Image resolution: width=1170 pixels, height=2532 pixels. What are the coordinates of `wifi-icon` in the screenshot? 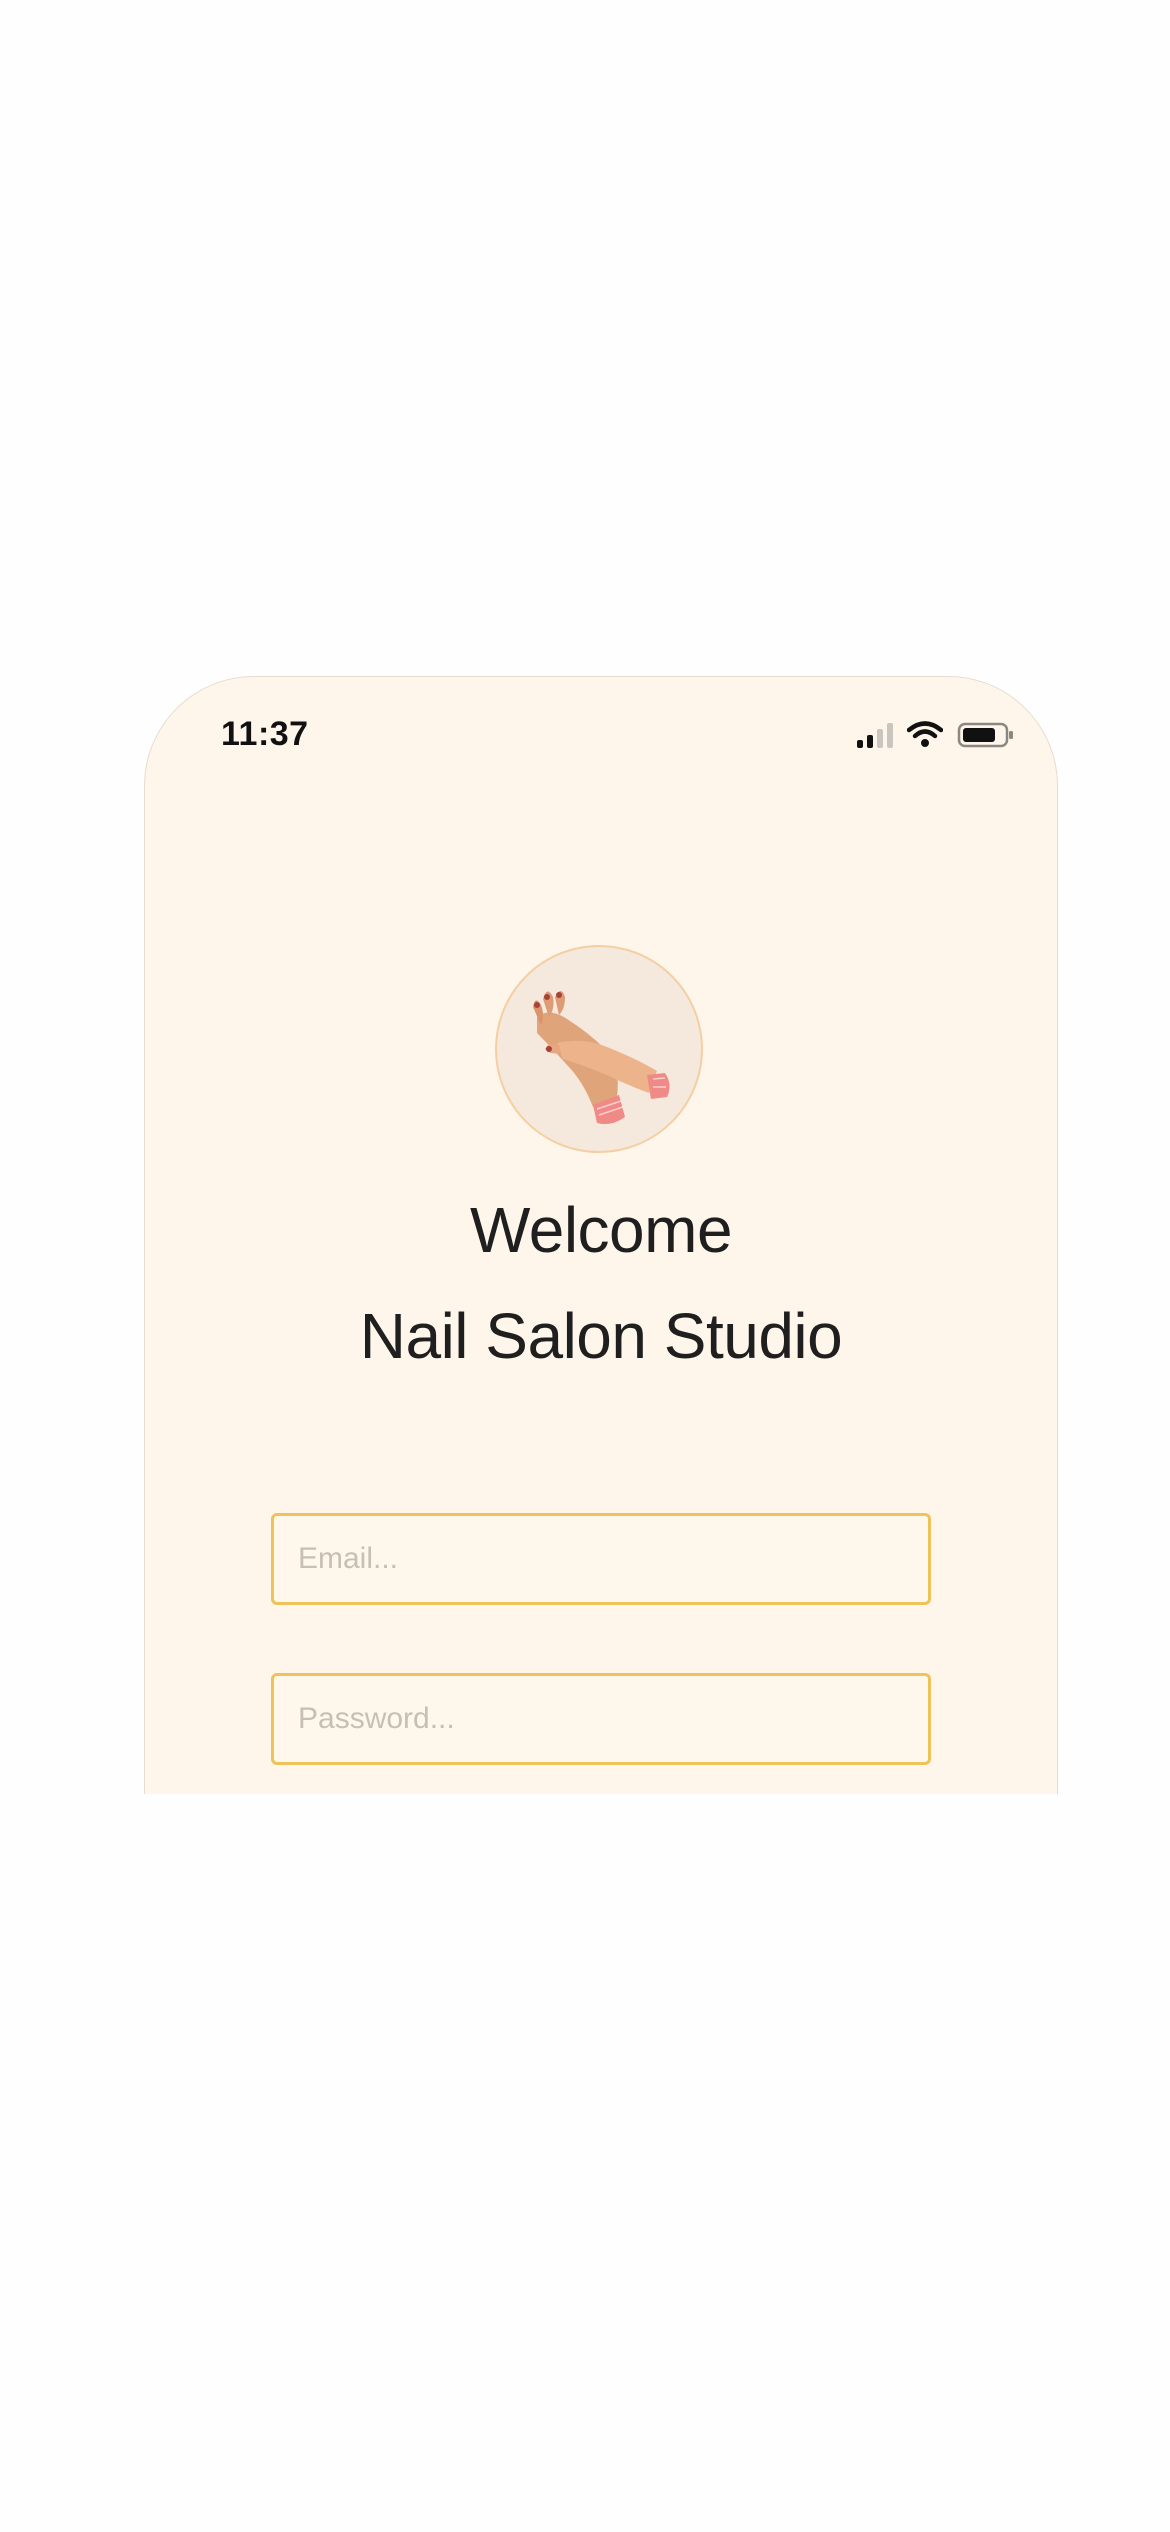 It's located at (925, 735).